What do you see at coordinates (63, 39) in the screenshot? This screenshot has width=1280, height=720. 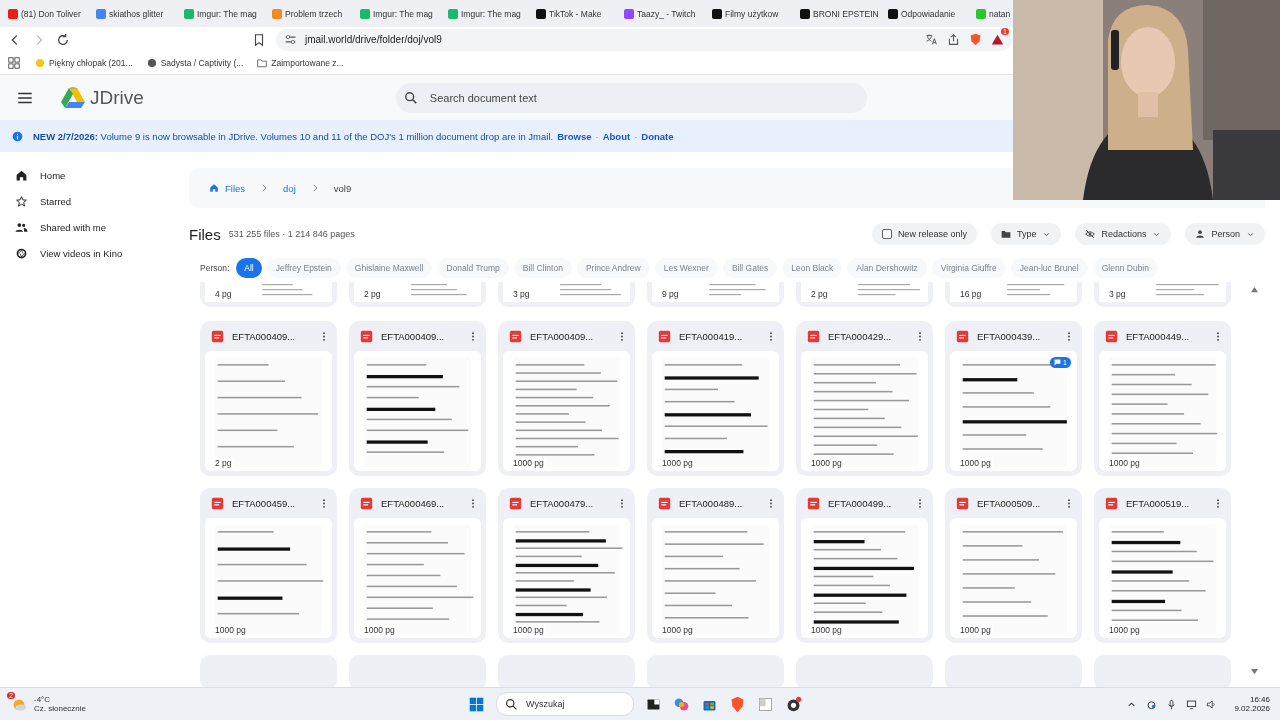 I see `reload-icon` at bounding box center [63, 39].